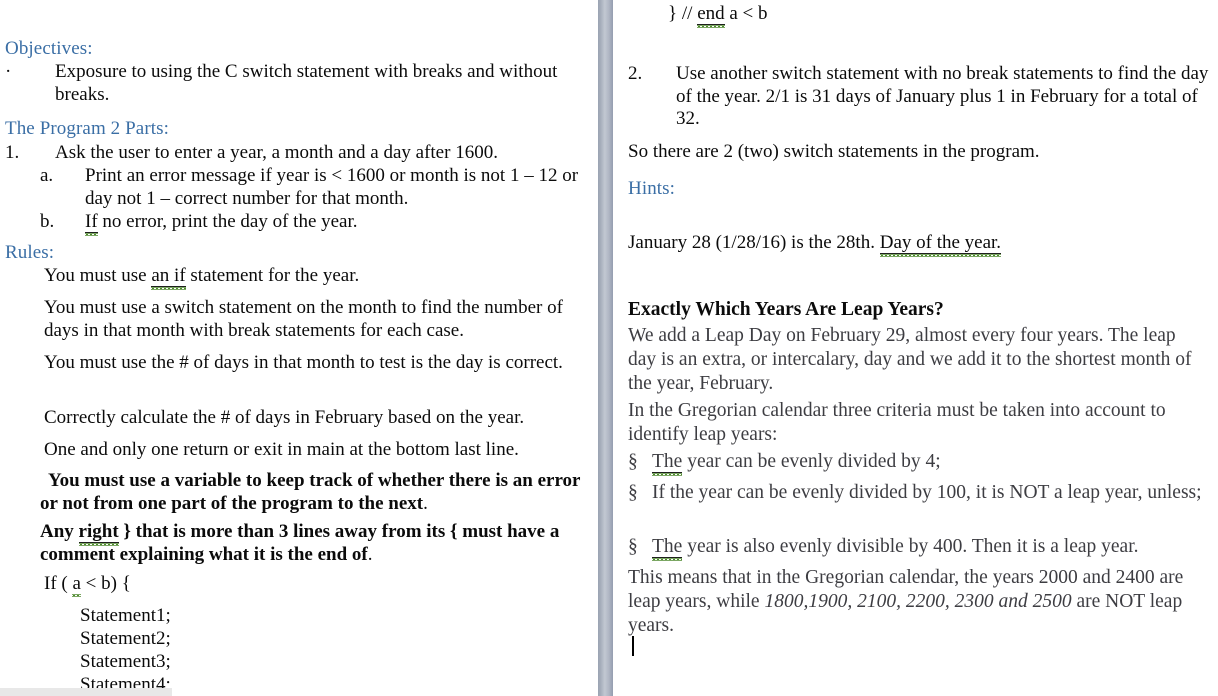 The width and height of the screenshot is (1218, 696). I want to click on rules-heading: Rules:, so click(30, 252).